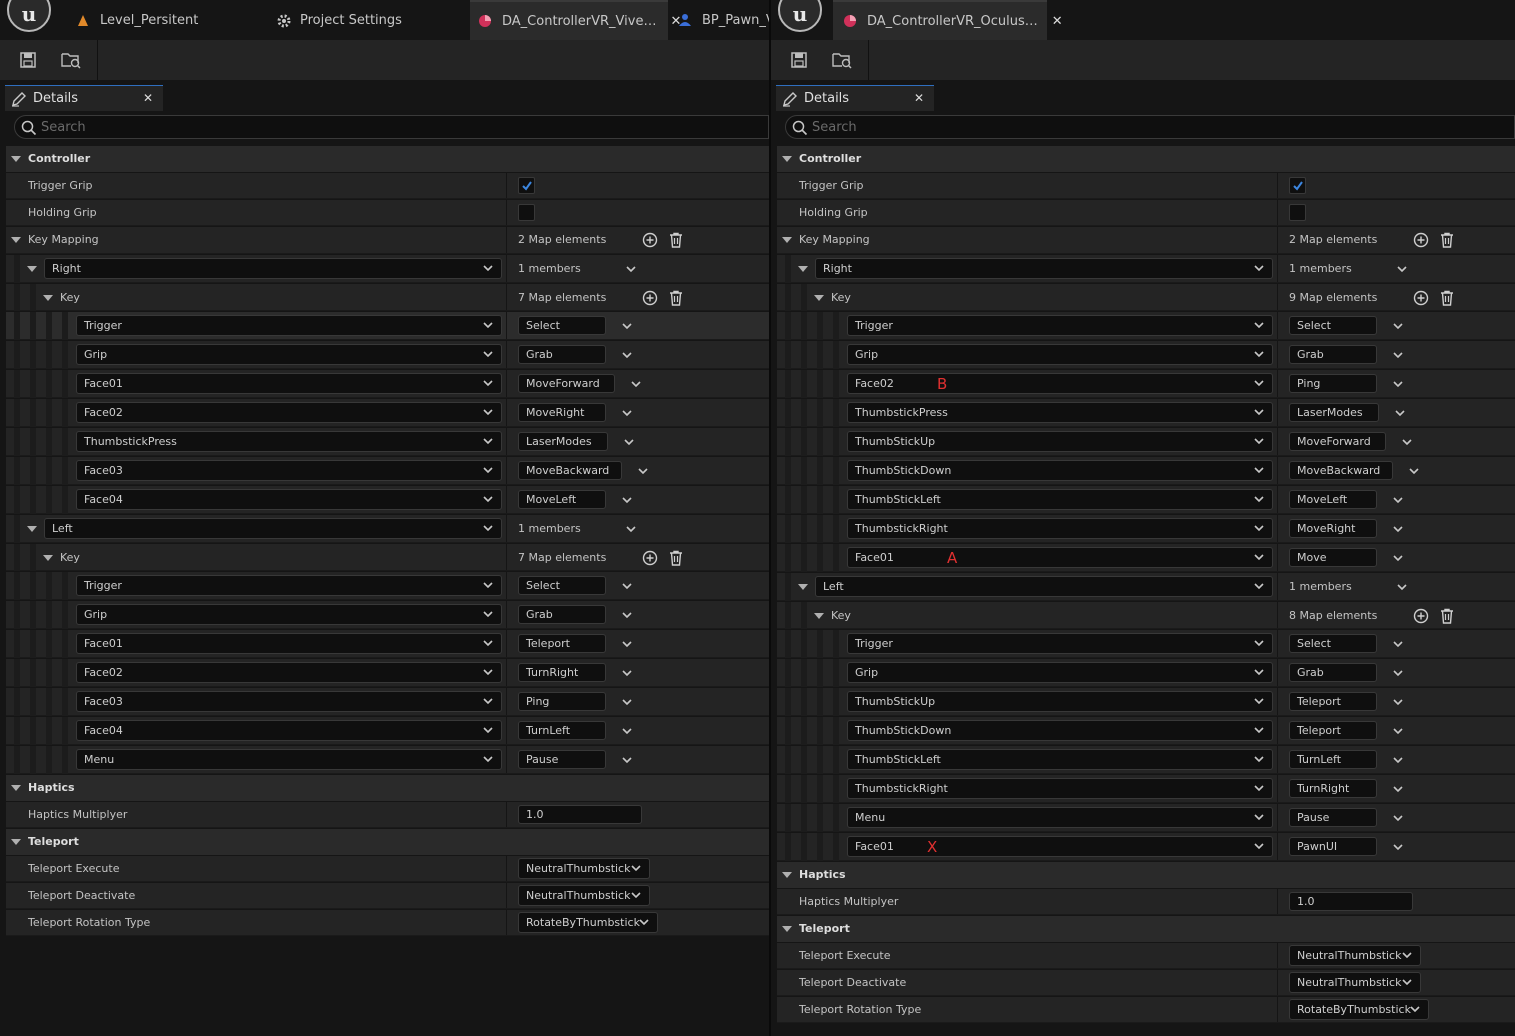  I want to click on action-value-box: Grab, so click(562, 354).